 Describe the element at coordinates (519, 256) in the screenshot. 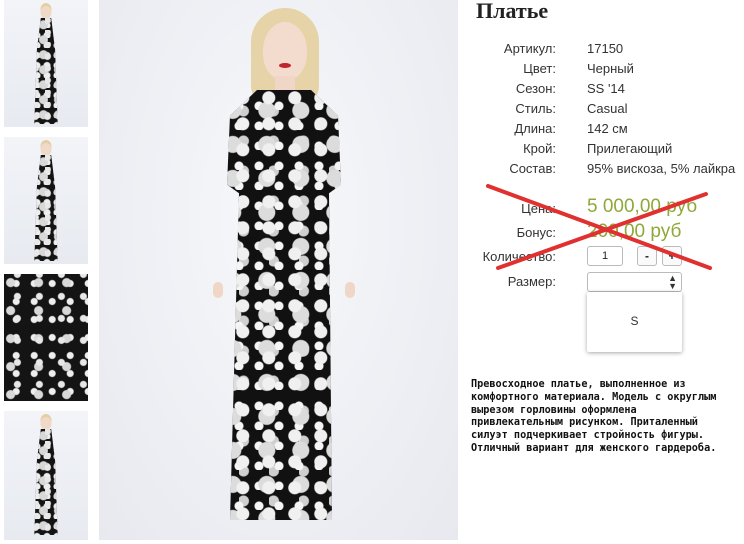

I see `quantity-label: Количество:` at that location.